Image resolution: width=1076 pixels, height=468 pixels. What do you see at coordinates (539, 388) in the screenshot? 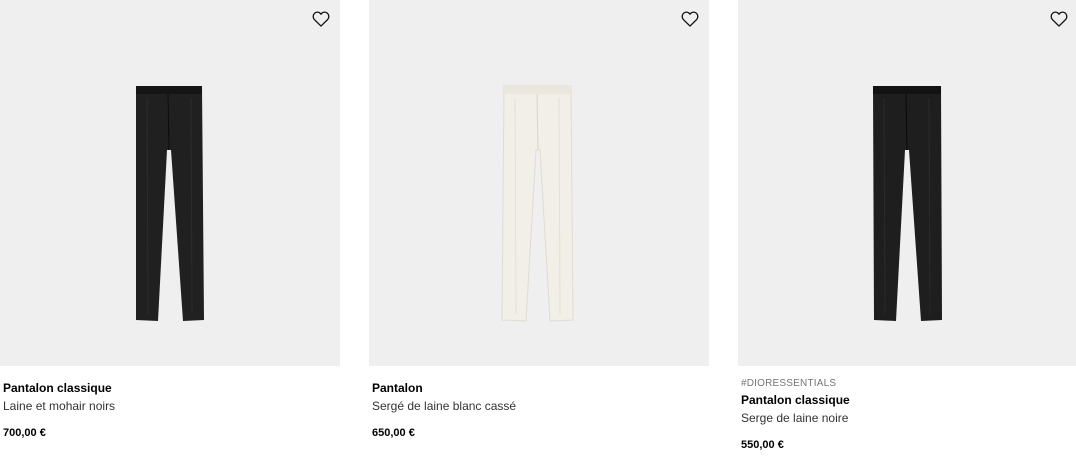
I see `product-name: Pantalon` at bounding box center [539, 388].